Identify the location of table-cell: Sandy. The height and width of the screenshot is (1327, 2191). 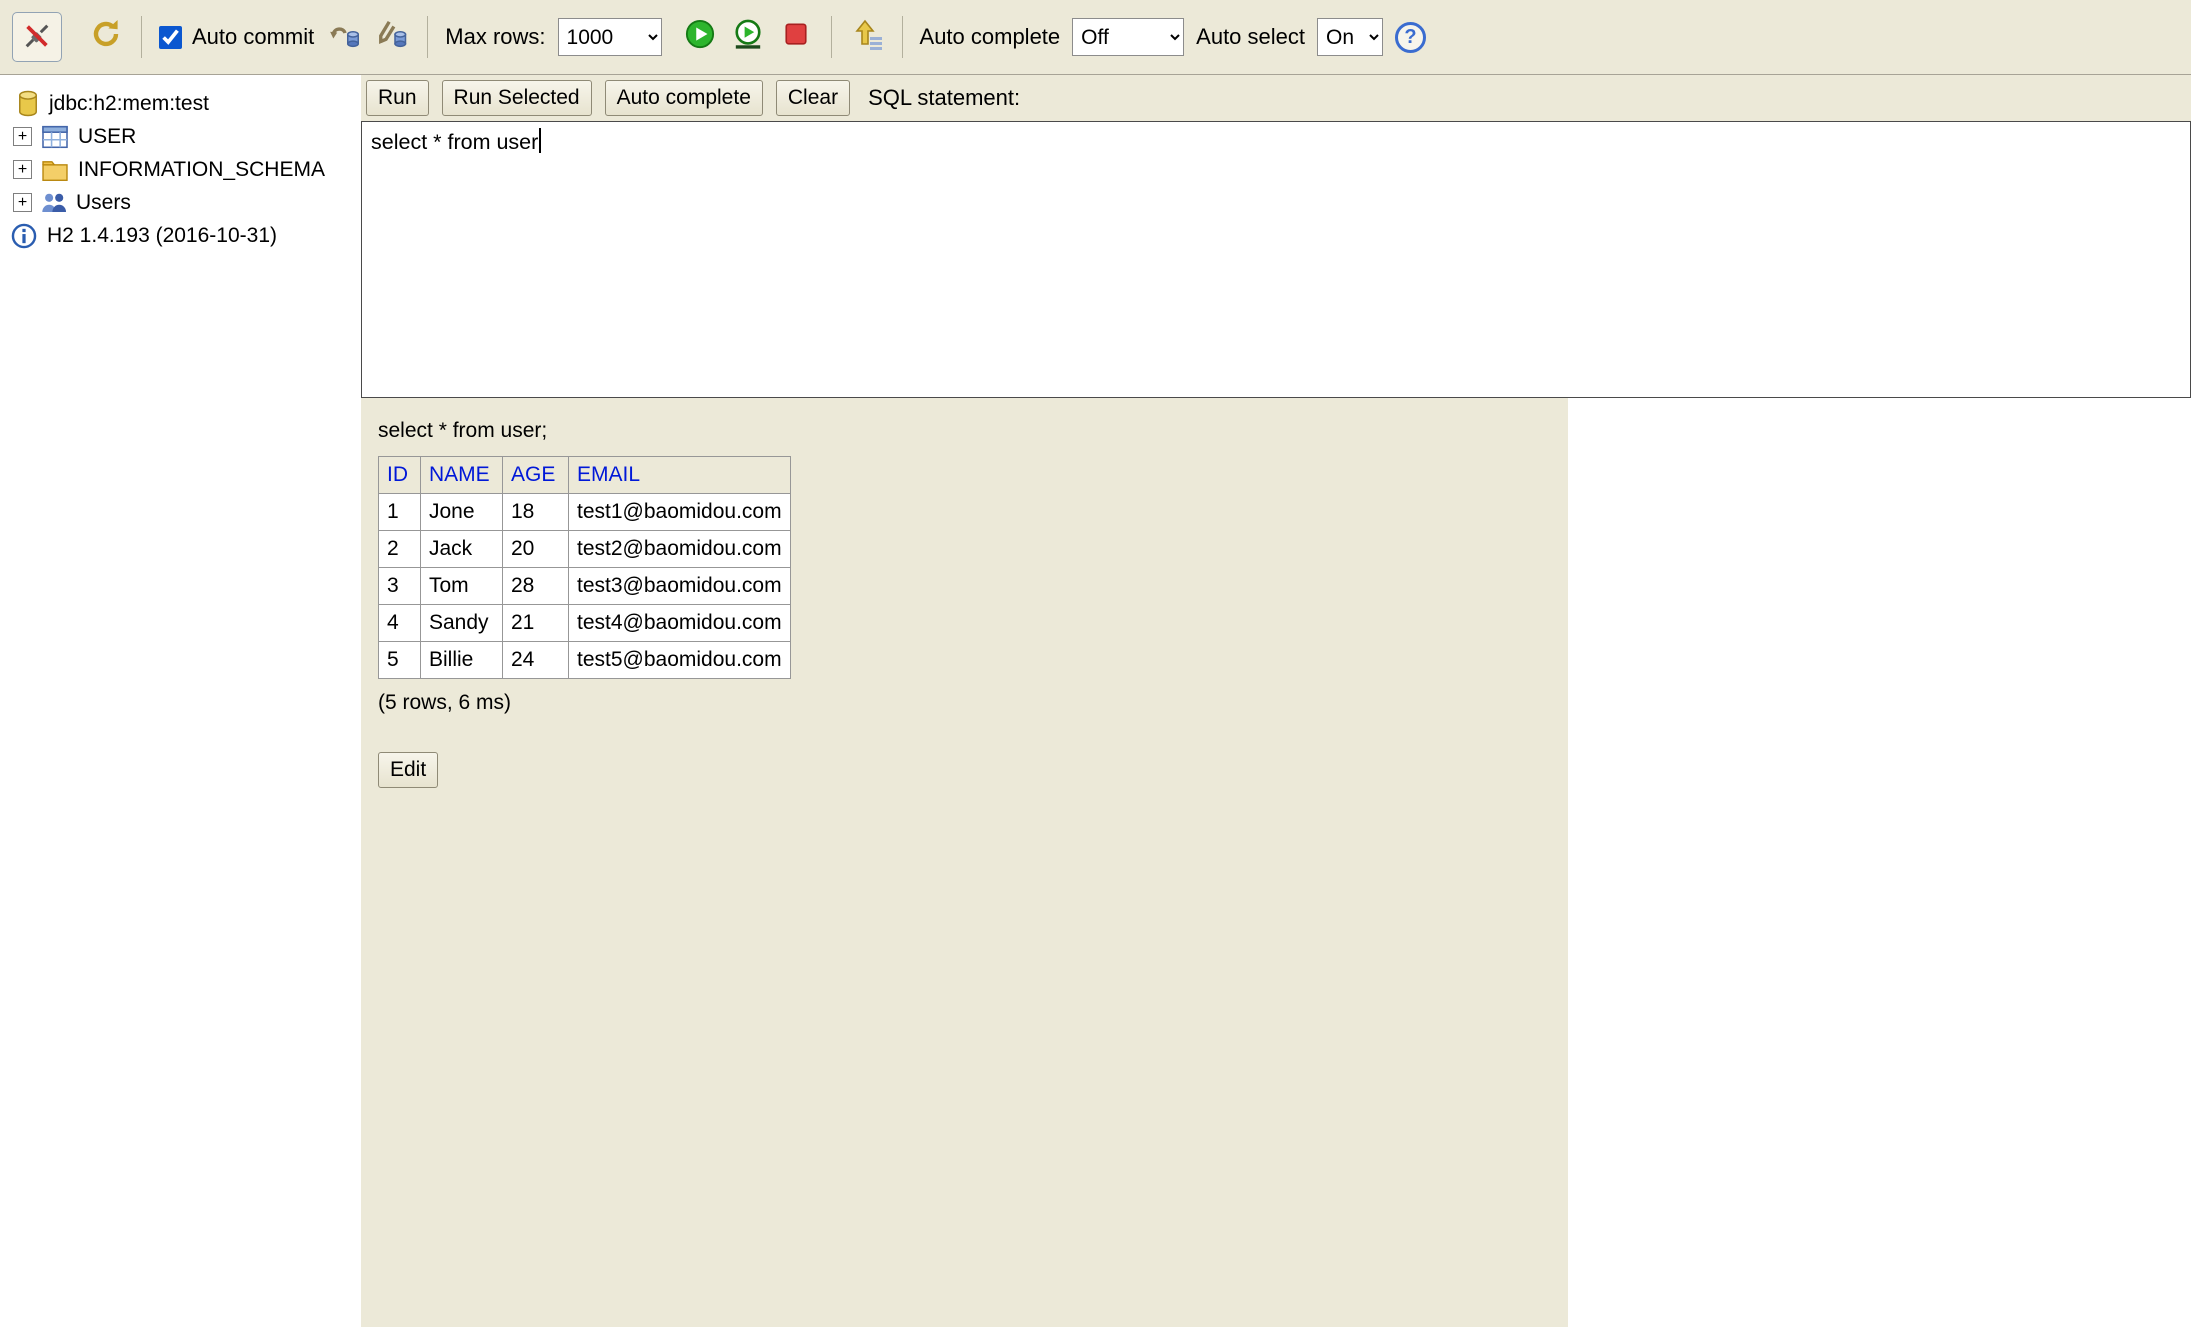
(461, 623).